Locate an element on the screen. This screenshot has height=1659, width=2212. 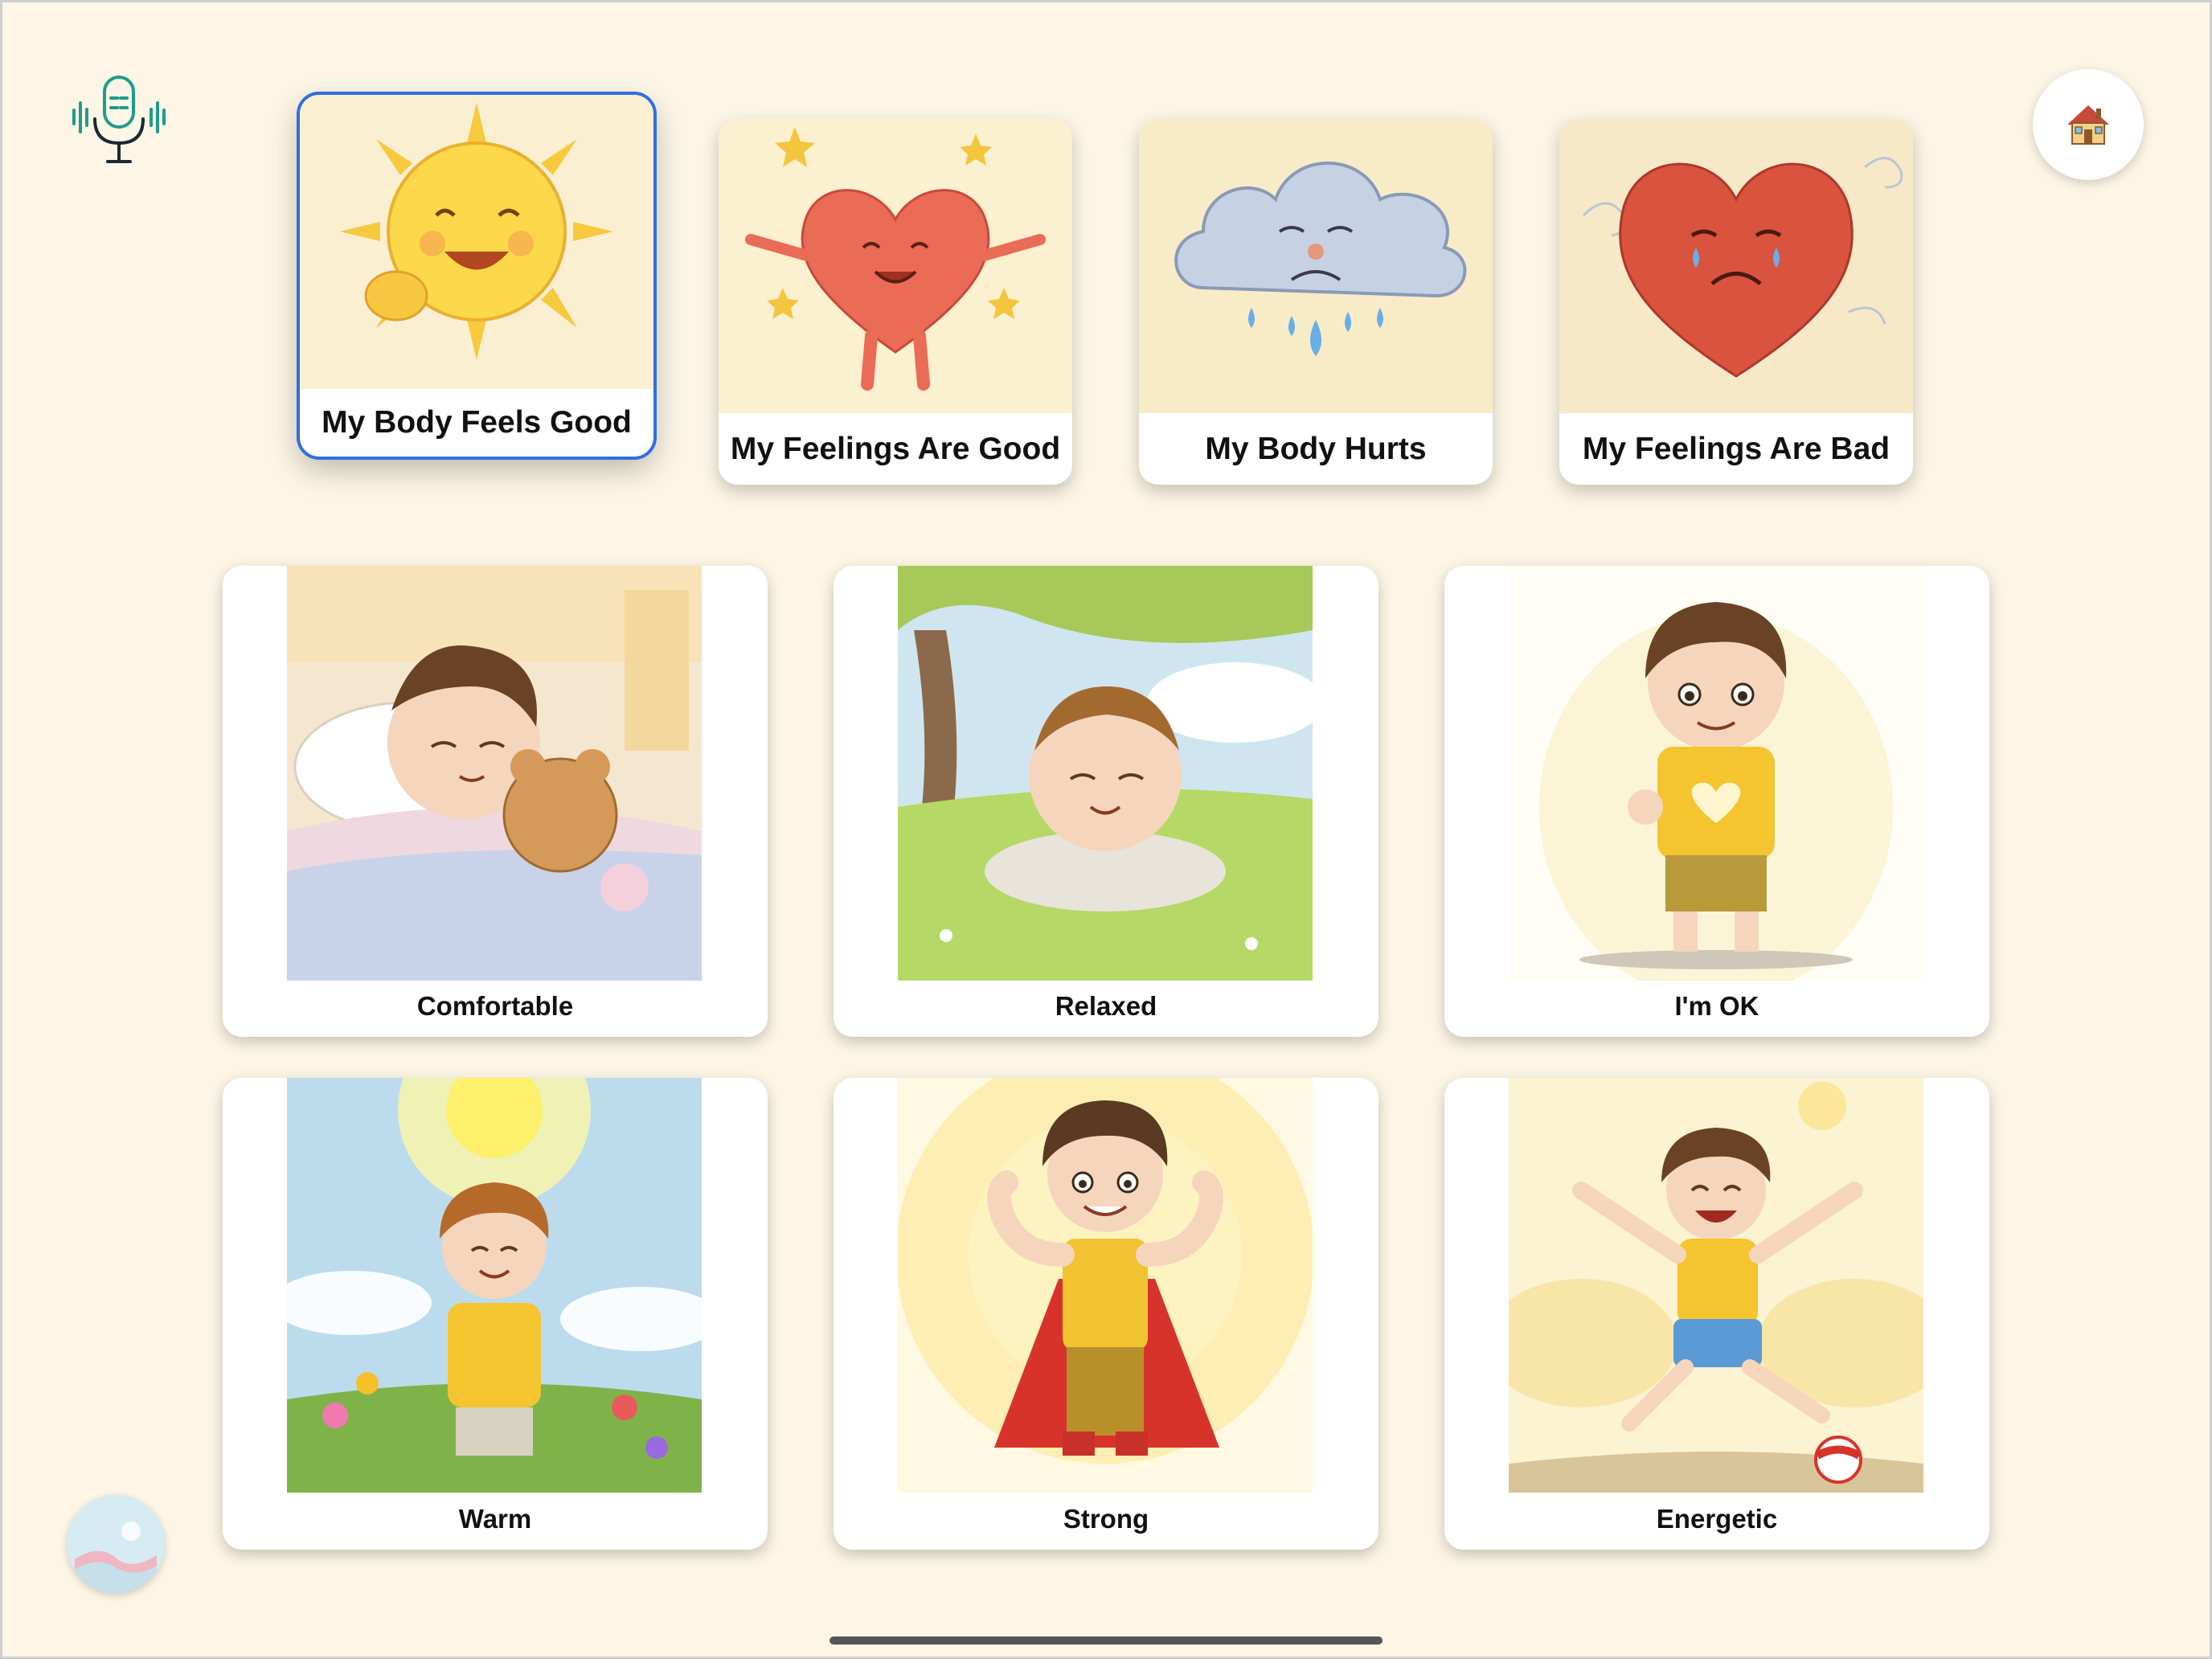
feeling-label: Energetic is located at coordinates (1717, 1519).